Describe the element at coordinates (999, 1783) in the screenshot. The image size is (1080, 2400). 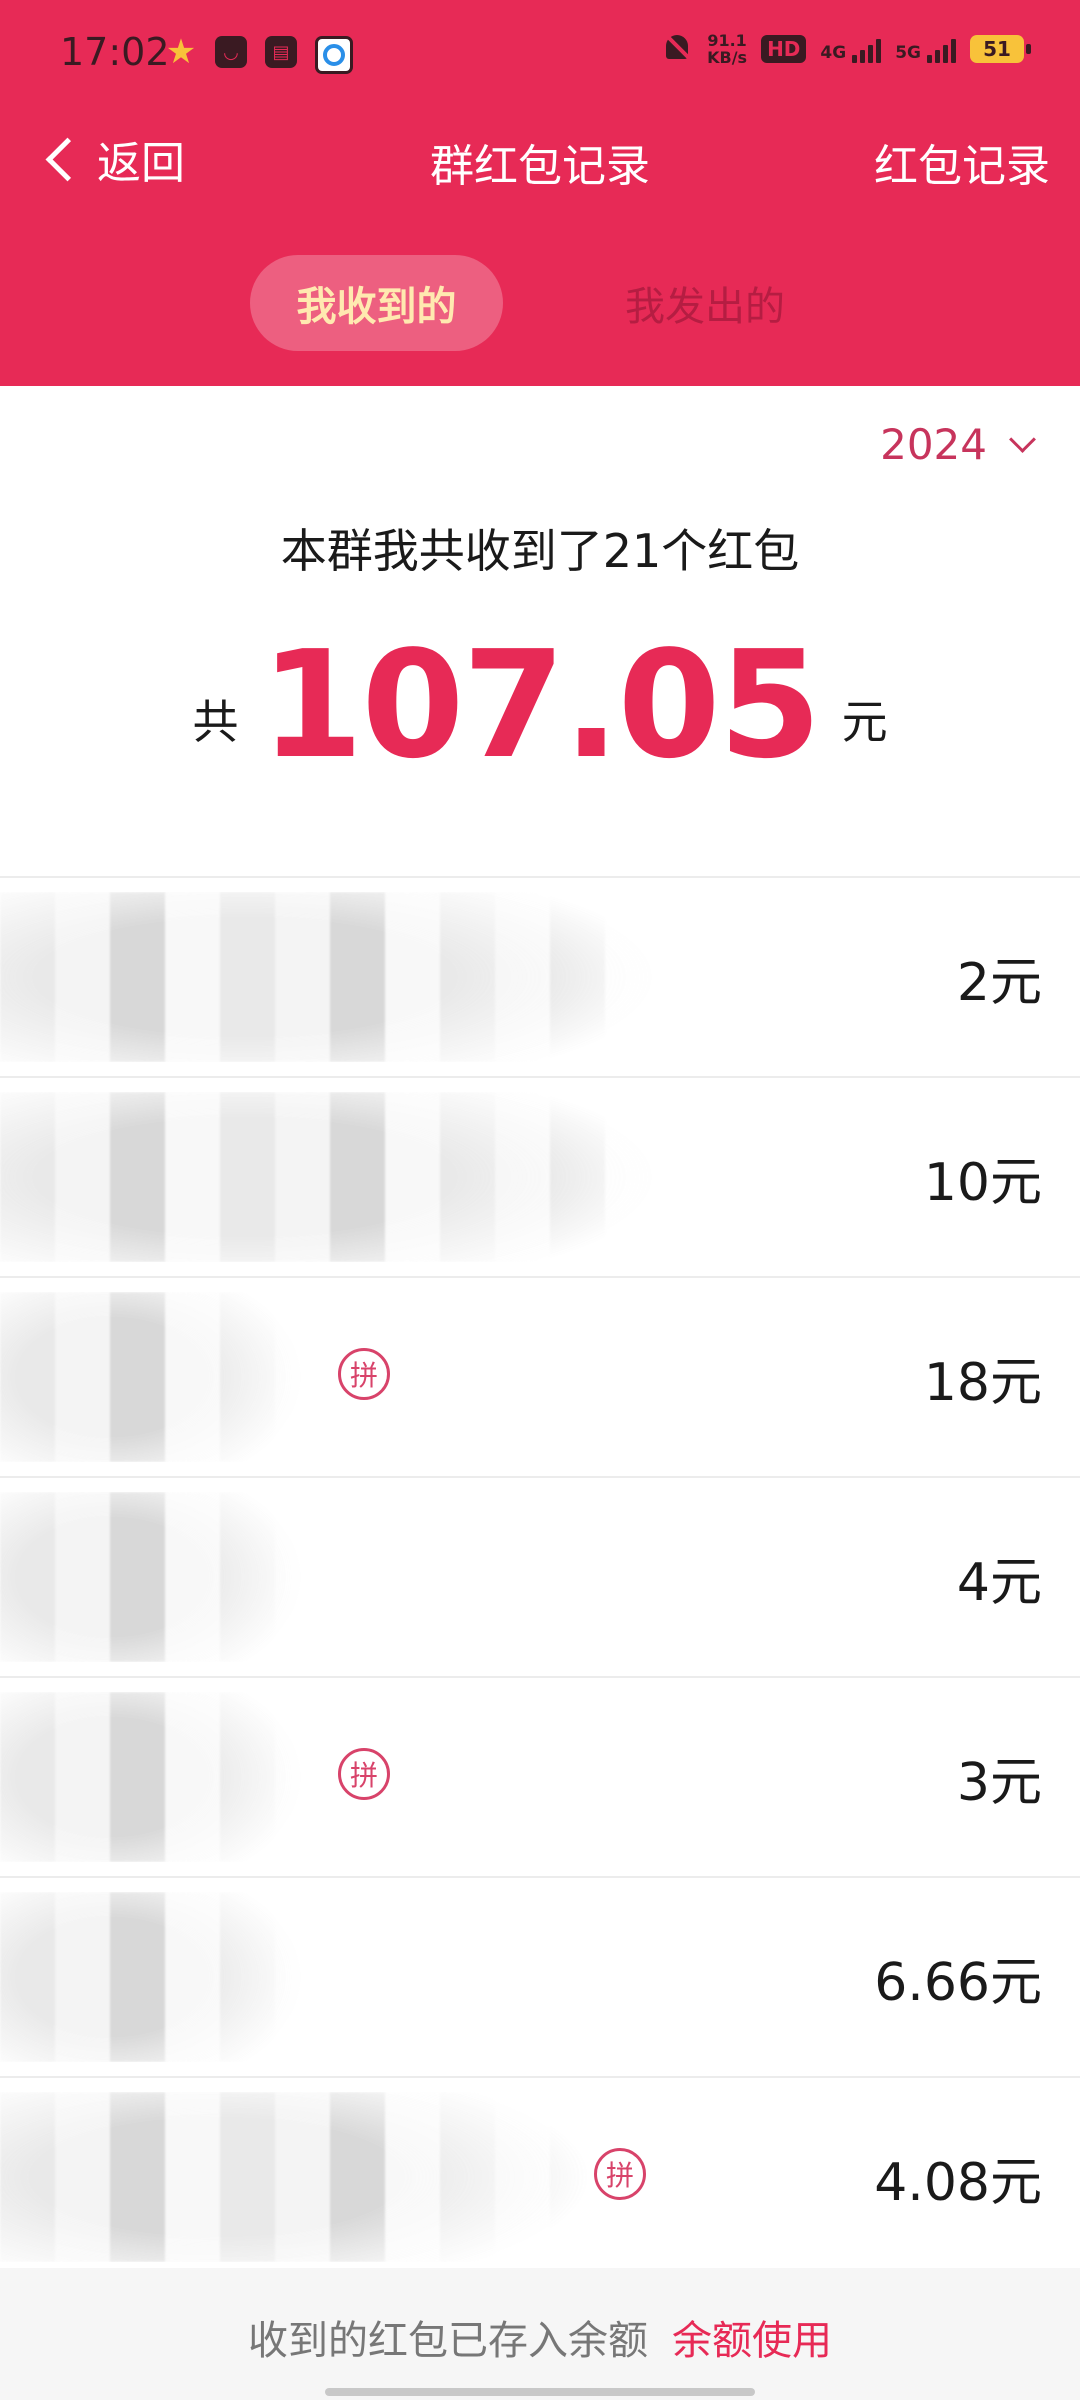
I see `item-amount: 3元` at that location.